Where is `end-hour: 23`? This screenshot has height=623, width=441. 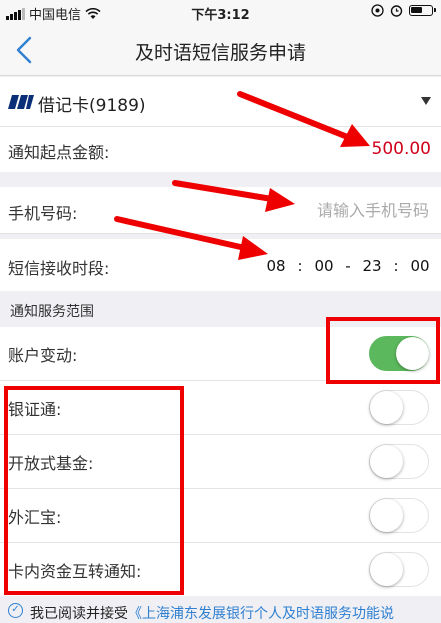 end-hour: 23 is located at coordinates (372, 266).